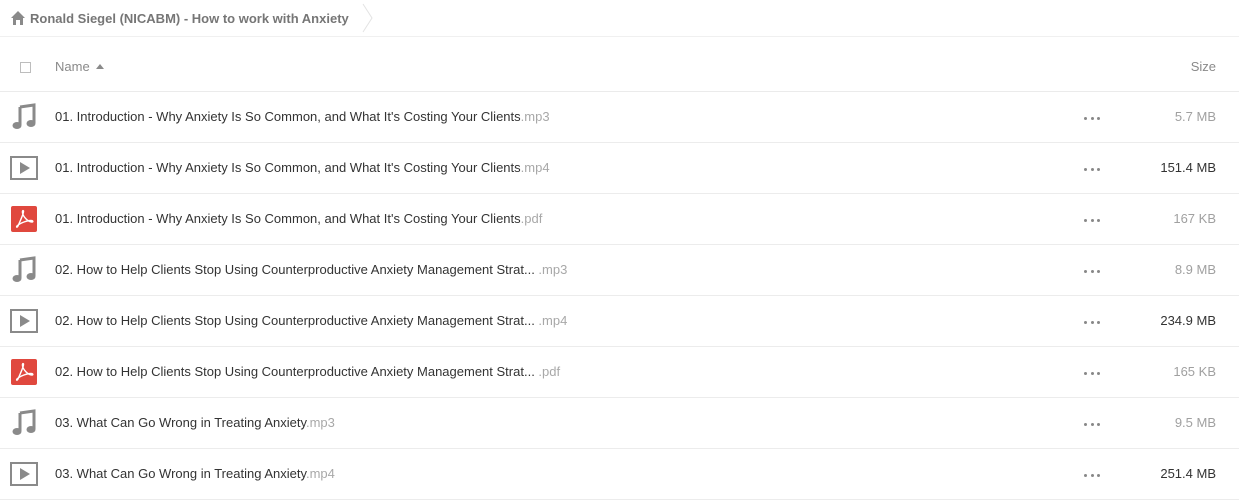  I want to click on name-column-label: Name, so click(72, 66).